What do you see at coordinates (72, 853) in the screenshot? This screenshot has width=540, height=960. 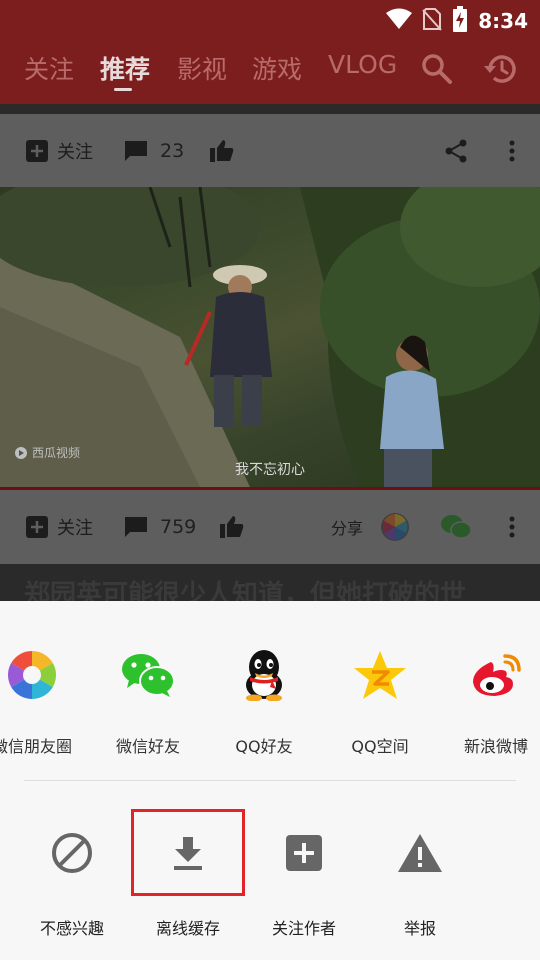 I see `not-interested-icon` at bounding box center [72, 853].